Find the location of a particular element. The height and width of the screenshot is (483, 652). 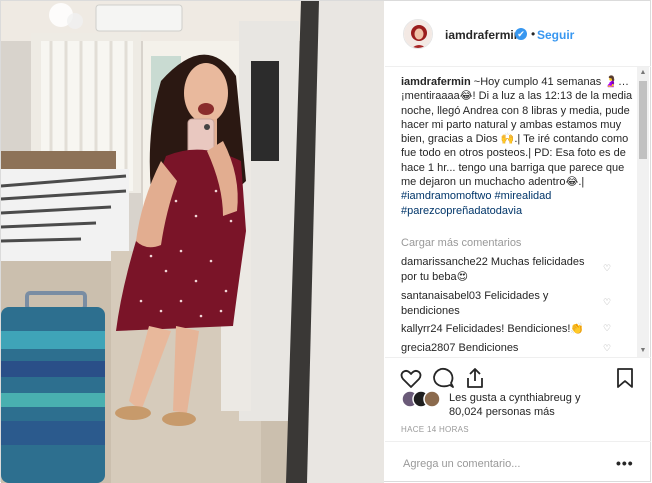

comment-item: grecia2807 Bendiciones is located at coordinates (501, 348).